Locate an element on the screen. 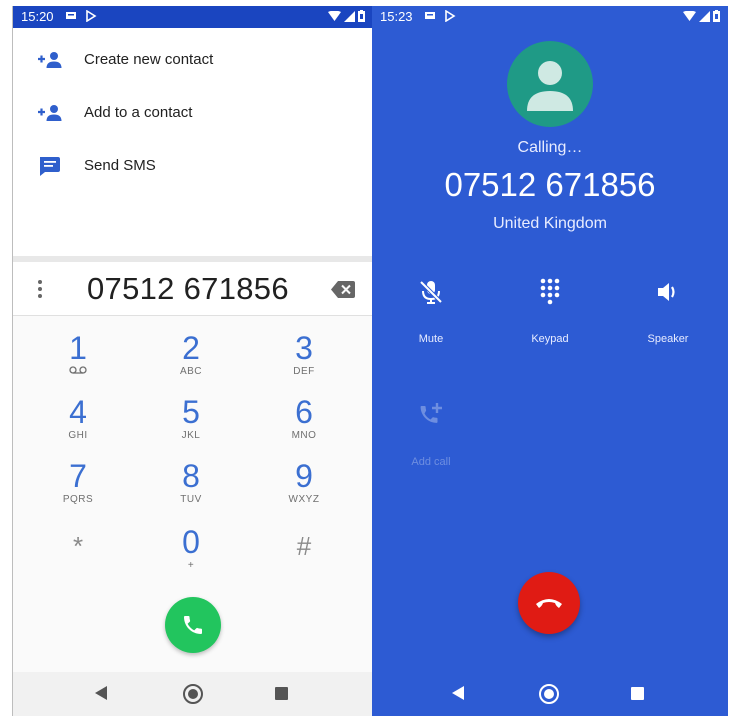 The width and height of the screenshot is (734, 717). key-digit: 0 is located at coordinates (191, 542).